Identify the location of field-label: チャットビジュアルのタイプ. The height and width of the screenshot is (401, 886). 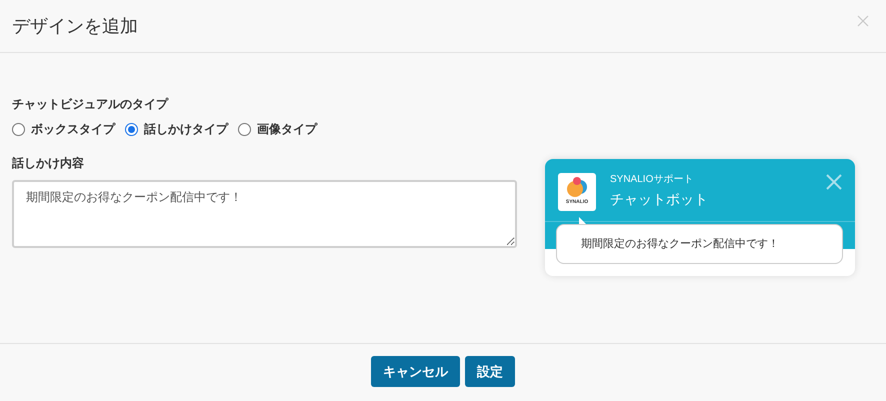
(91, 104).